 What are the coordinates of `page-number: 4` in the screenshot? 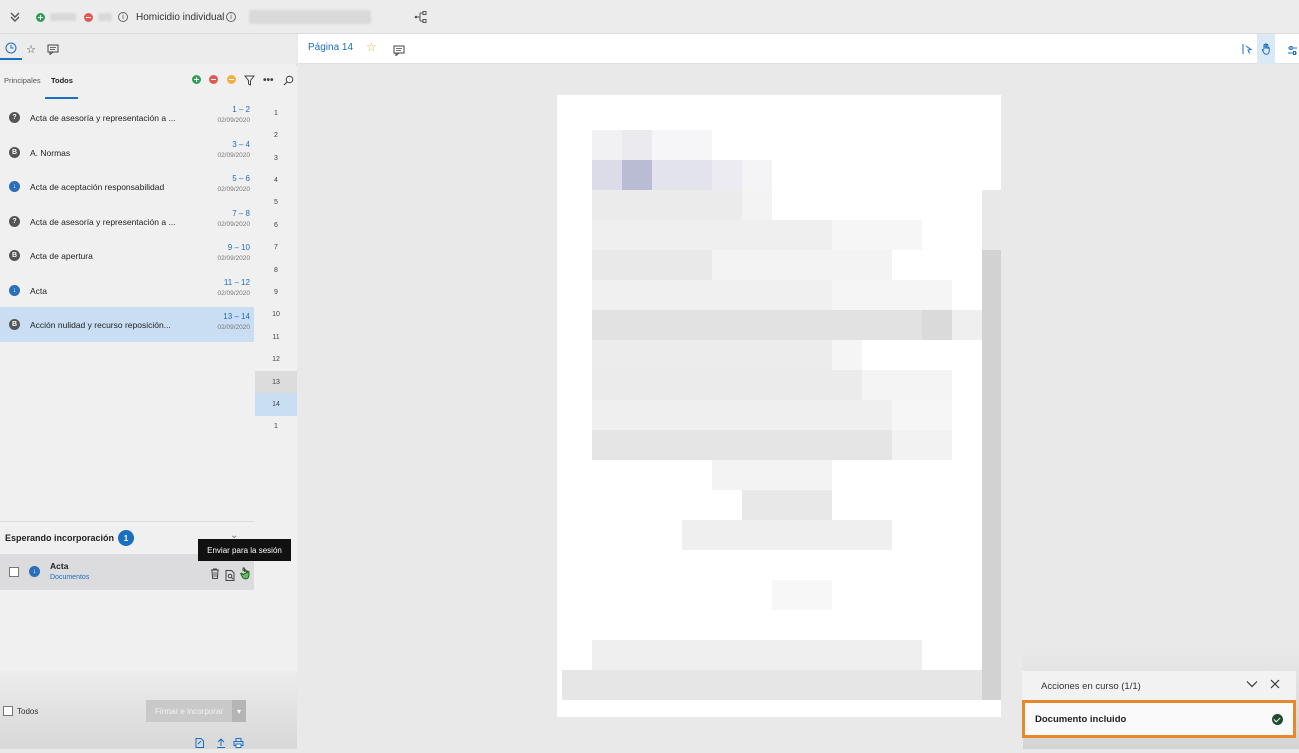 It's located at (276, 180).